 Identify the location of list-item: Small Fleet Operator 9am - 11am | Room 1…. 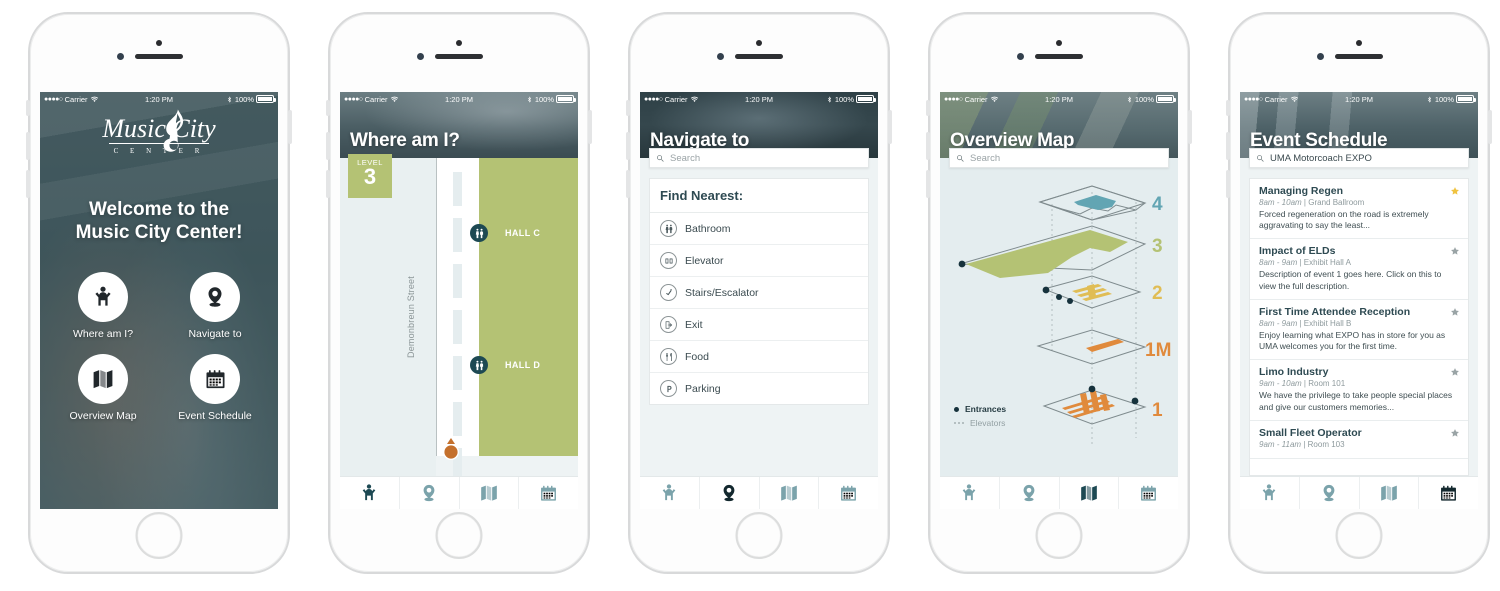
(1359, 440).